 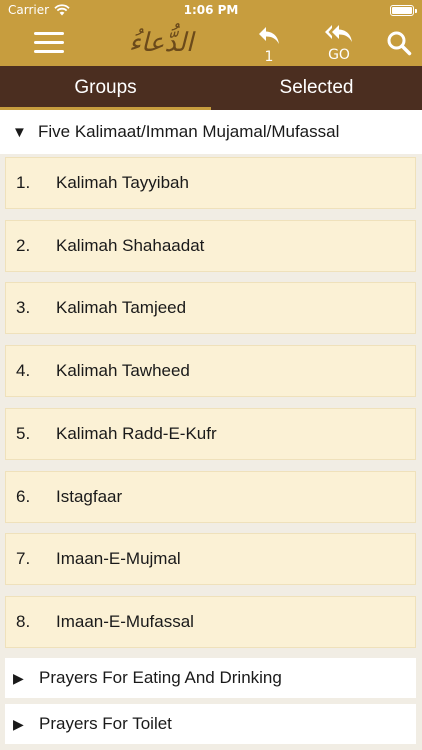 I want to click on tab-selected: Selected, so click(x=316, y=88).